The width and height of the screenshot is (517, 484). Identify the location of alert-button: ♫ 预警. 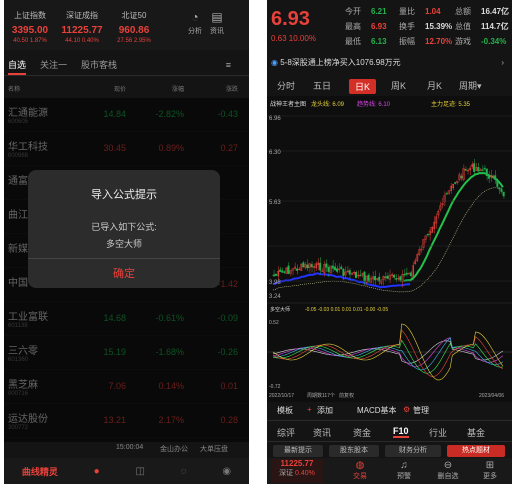
(404, 470).